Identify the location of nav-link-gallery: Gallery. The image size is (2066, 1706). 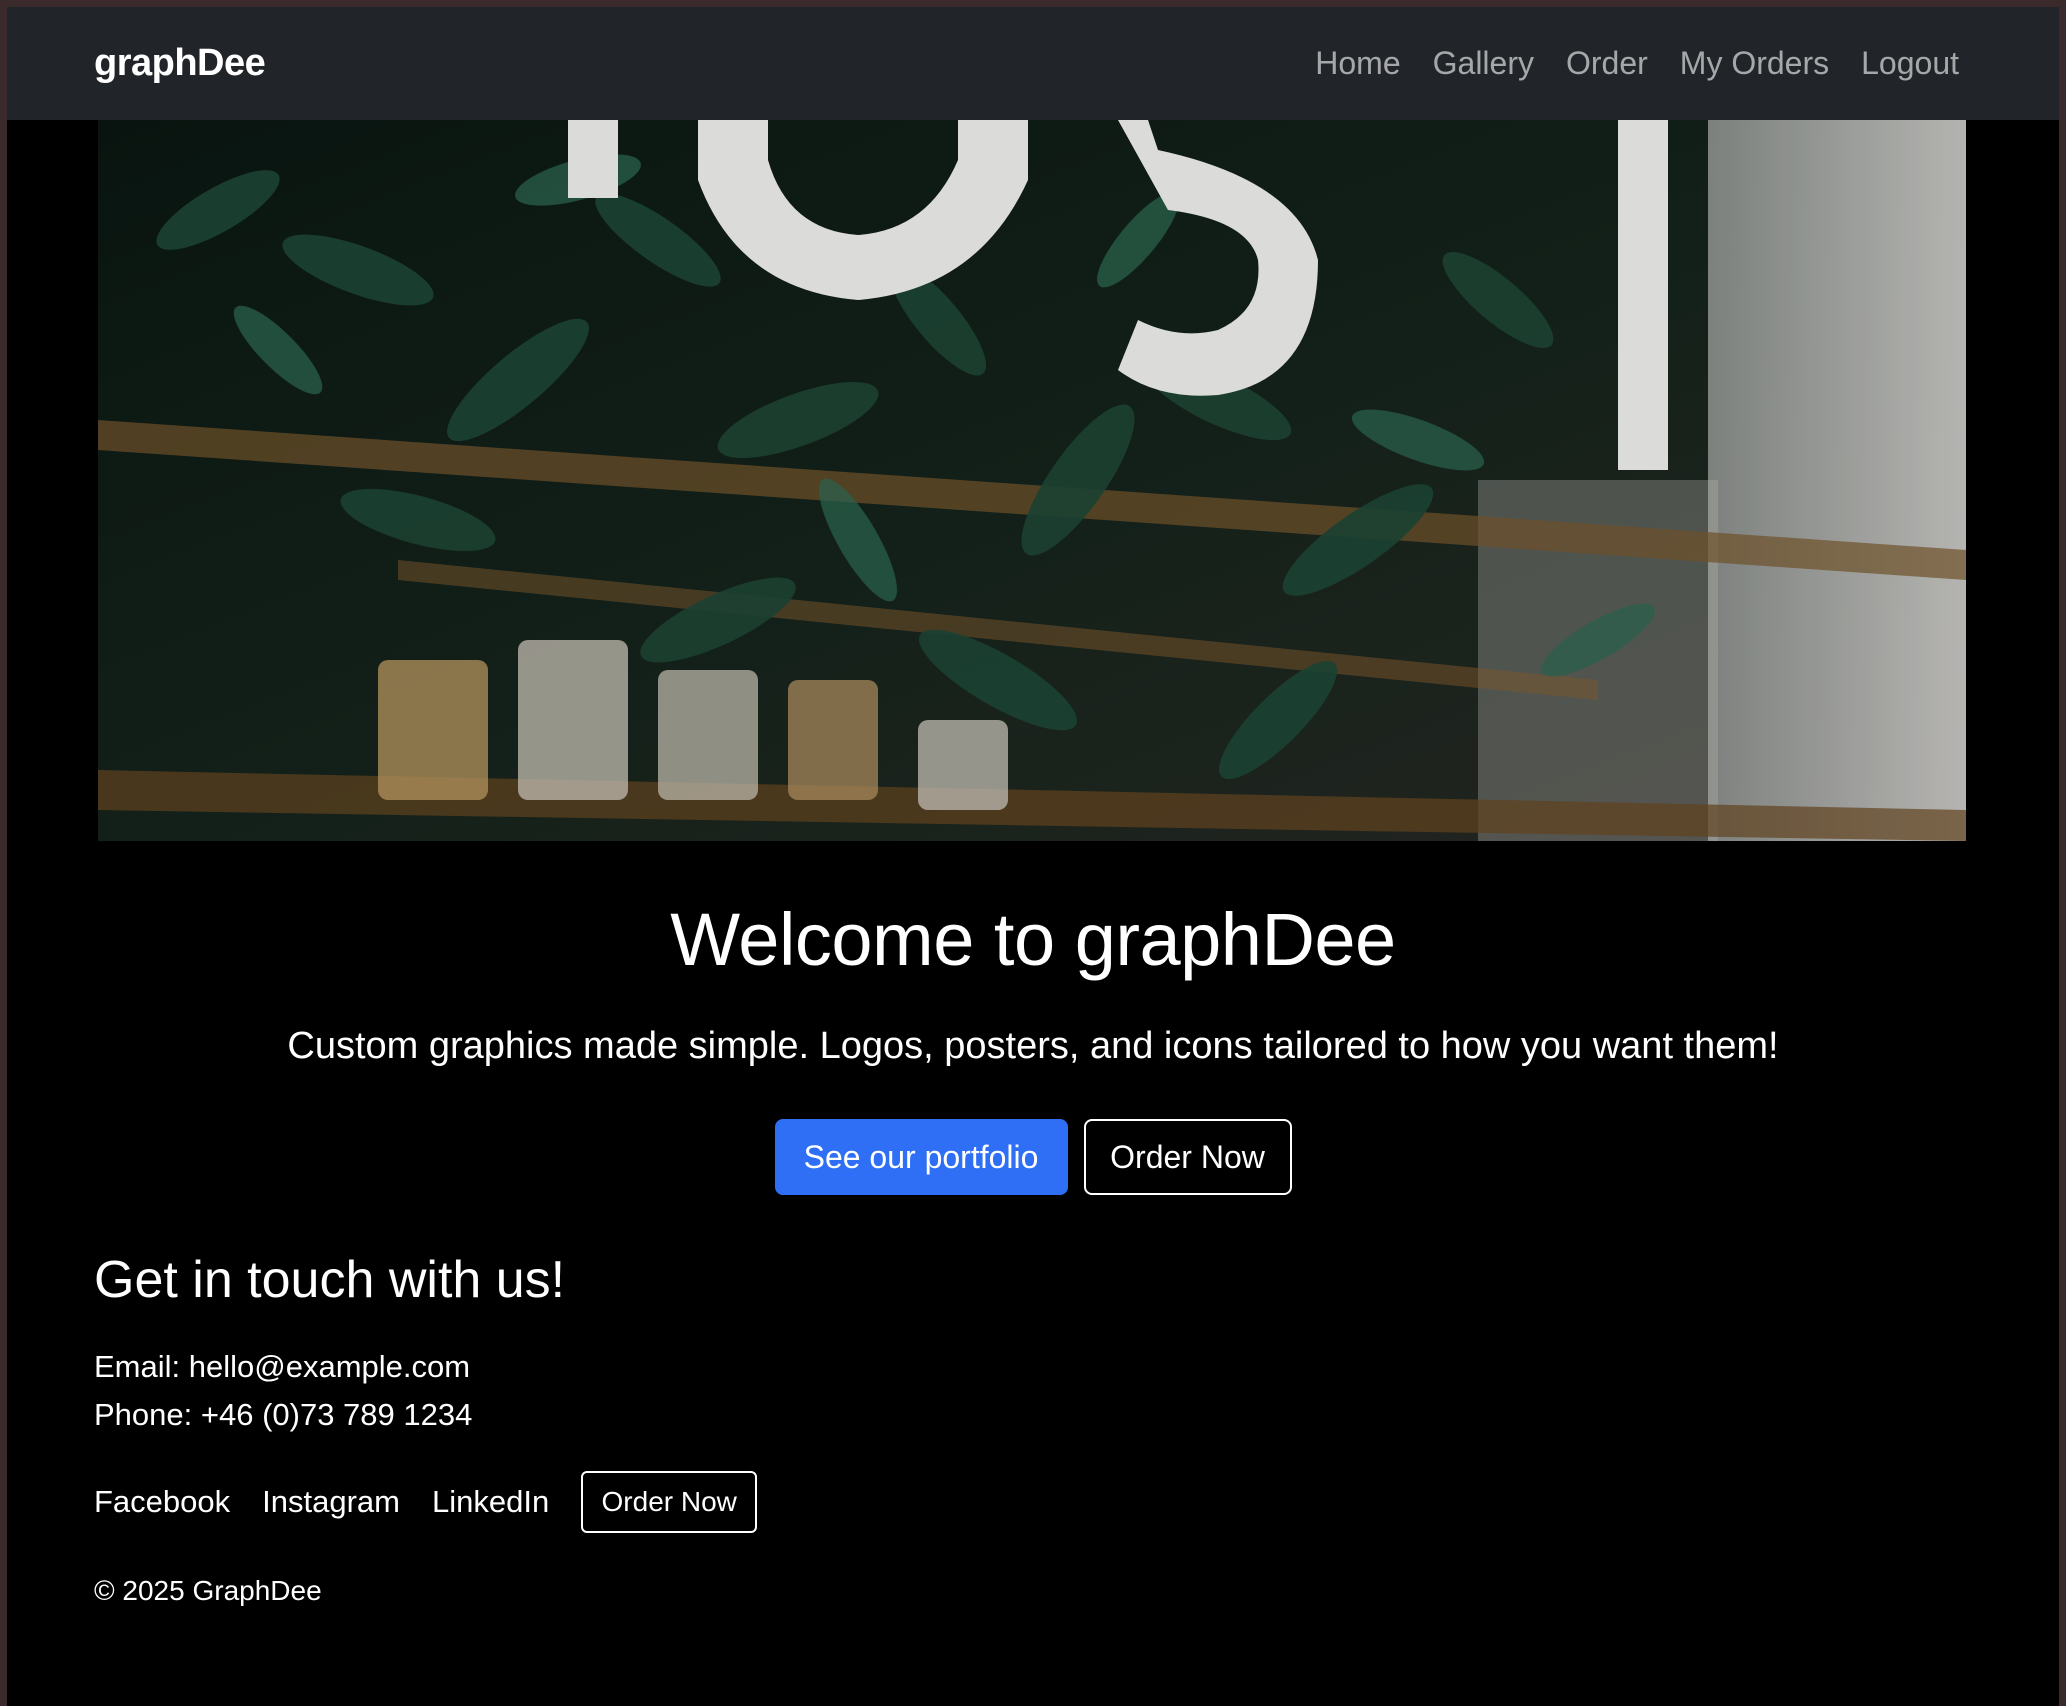
(1483, 63).